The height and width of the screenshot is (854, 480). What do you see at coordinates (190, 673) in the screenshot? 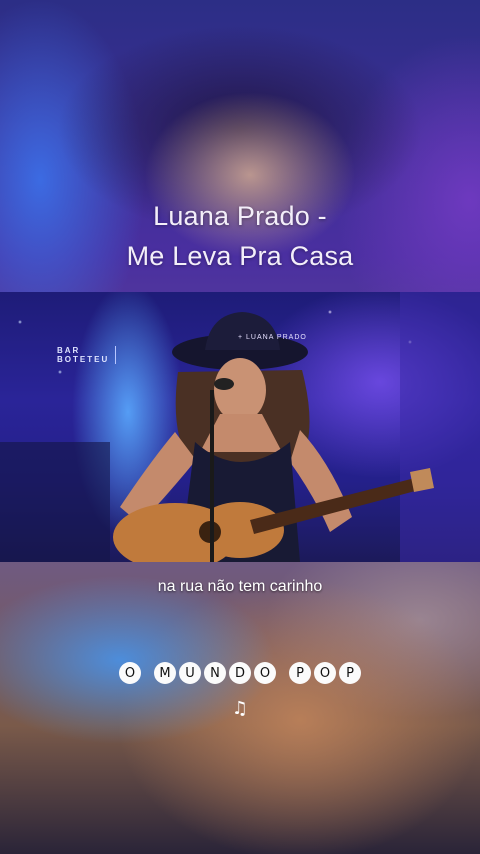
I see `brand-letter: U` at bounding box center [190, 673].